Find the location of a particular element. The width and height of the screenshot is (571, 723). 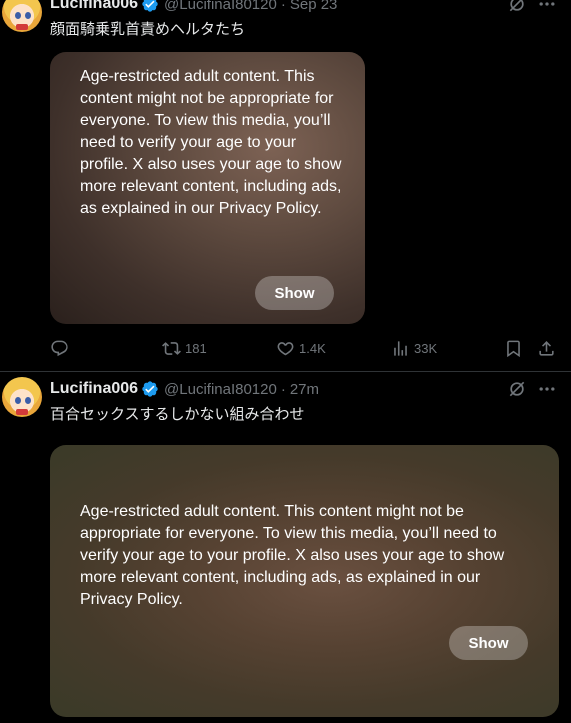

like-count: 1.4K is located at coordinates (312, 348).